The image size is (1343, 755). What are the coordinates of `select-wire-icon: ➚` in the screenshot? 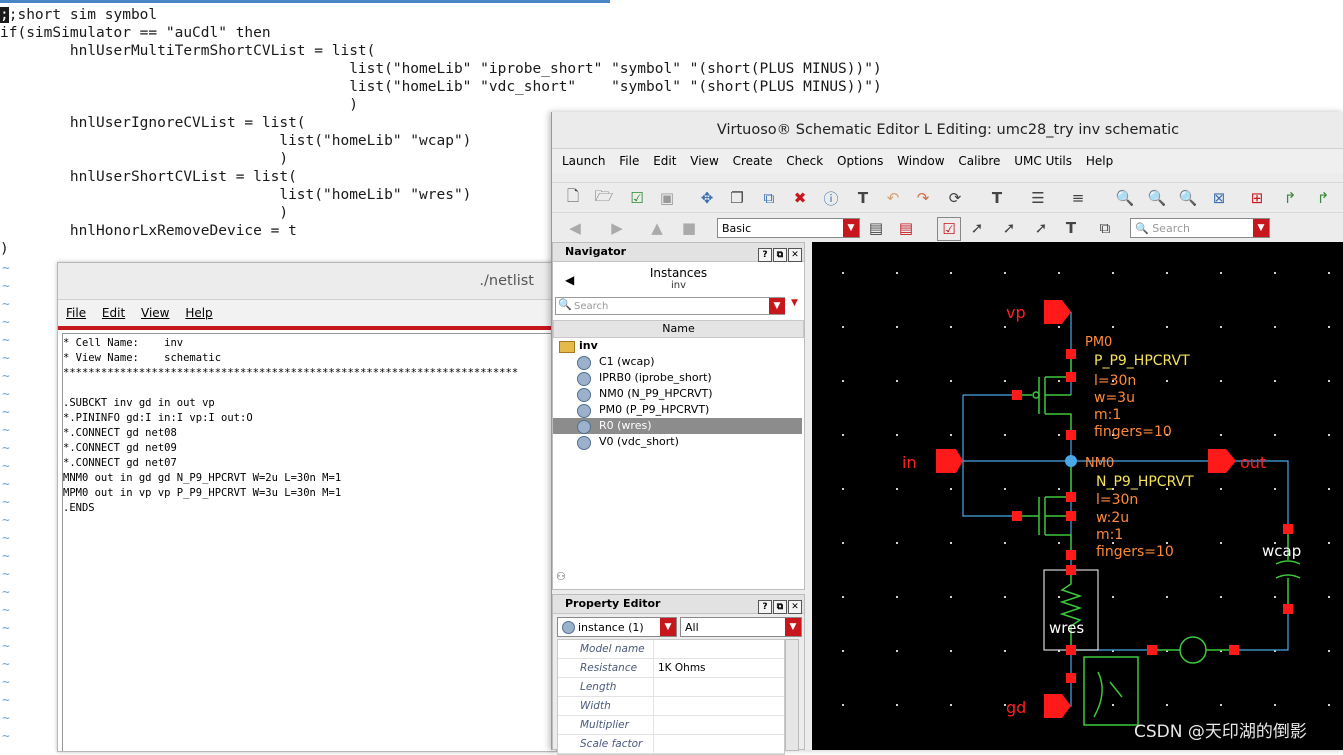 It's located at (1041, 228).